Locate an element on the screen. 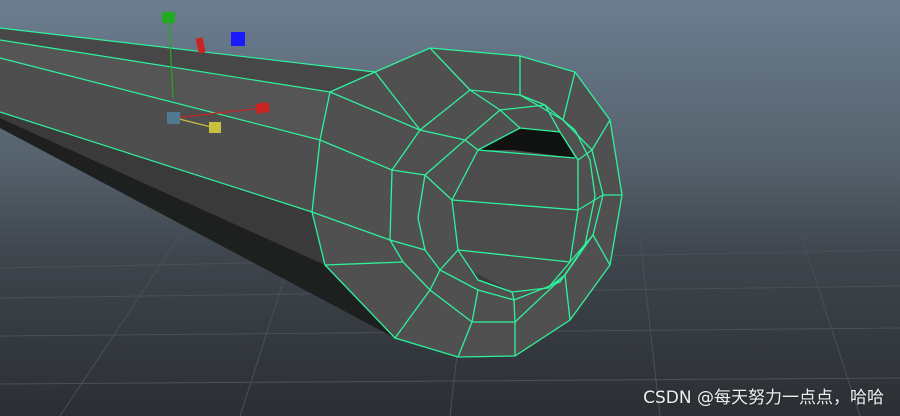  x-axis-handle is located at coordinates (262, 108).